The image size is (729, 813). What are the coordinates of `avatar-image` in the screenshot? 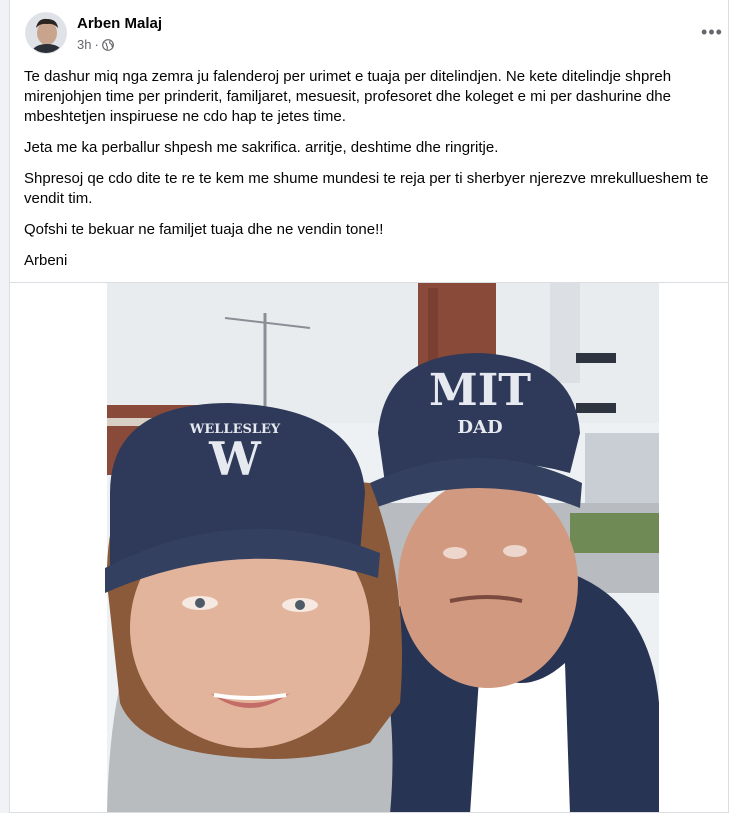 It's located at (46, 33).